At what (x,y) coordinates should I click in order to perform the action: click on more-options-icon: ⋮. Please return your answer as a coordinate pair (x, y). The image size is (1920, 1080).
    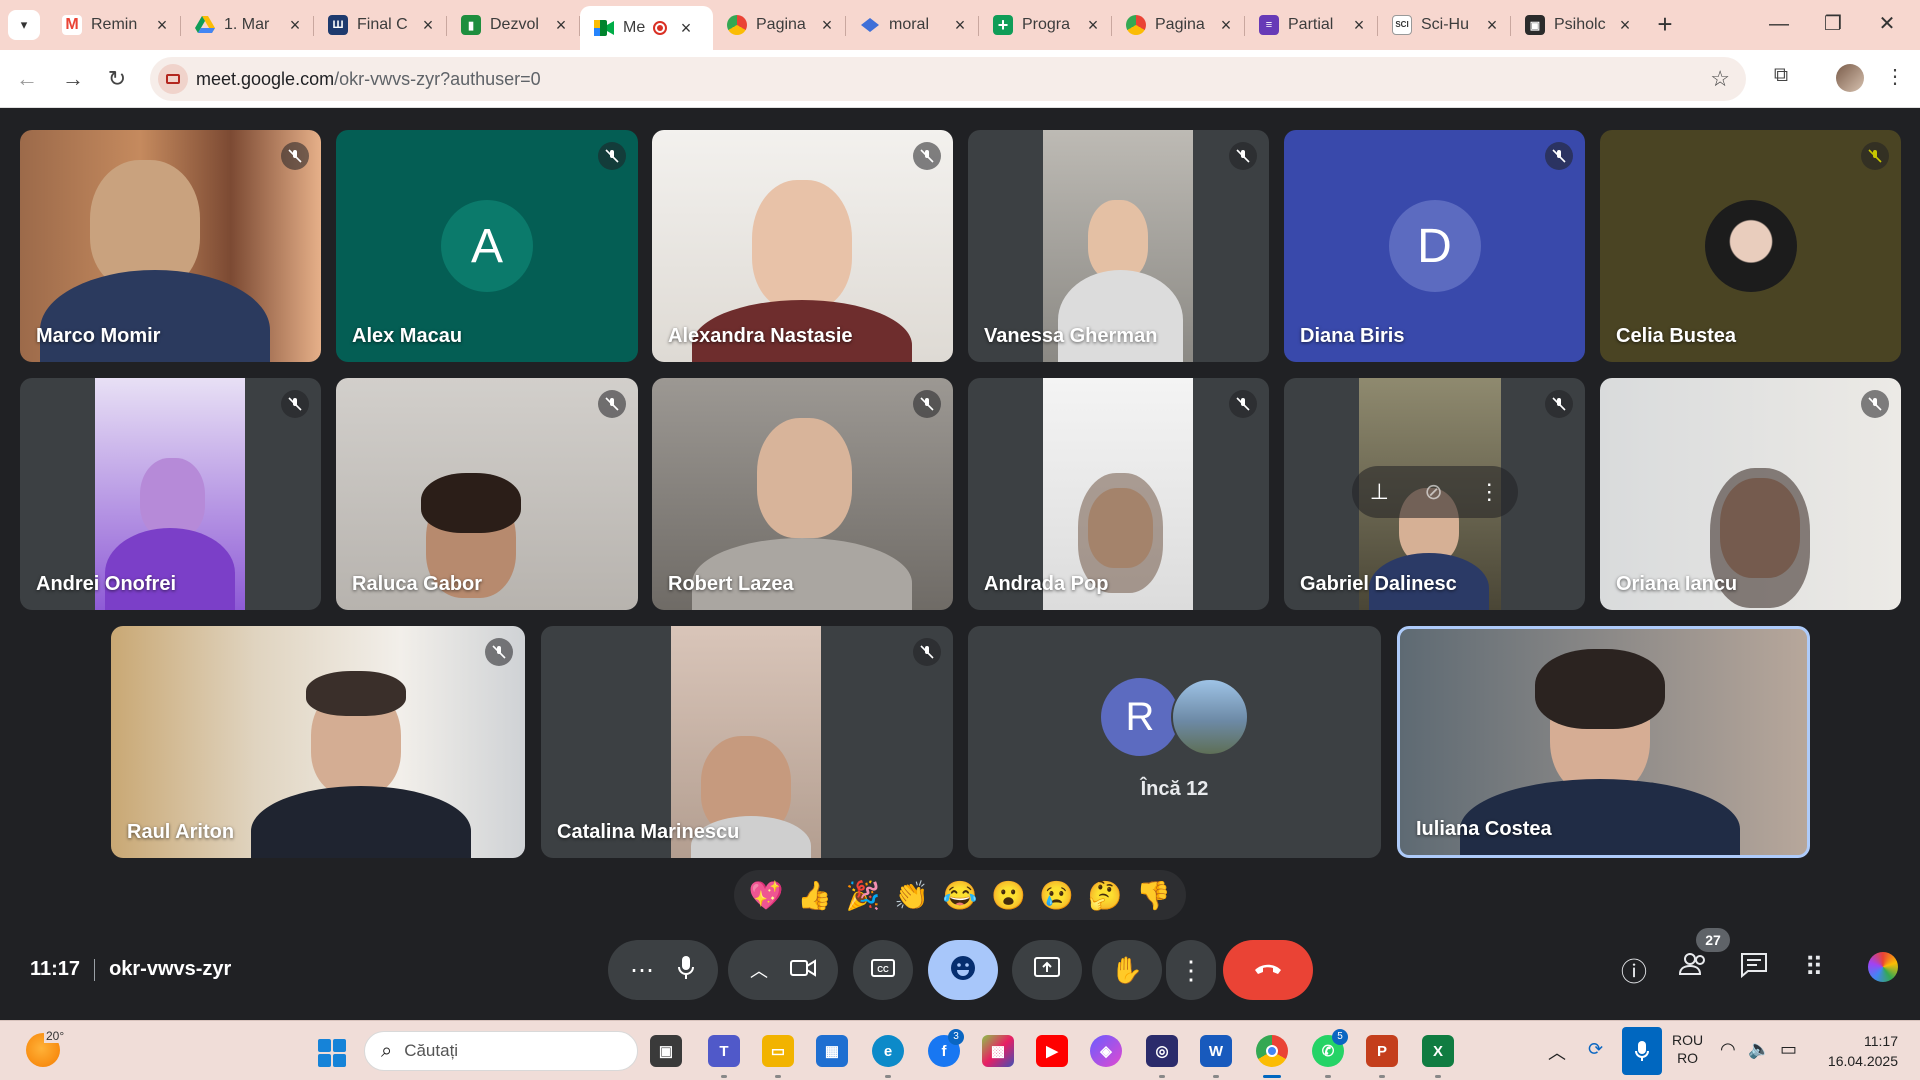
    Looking at the image, I should click on (1489, 492).